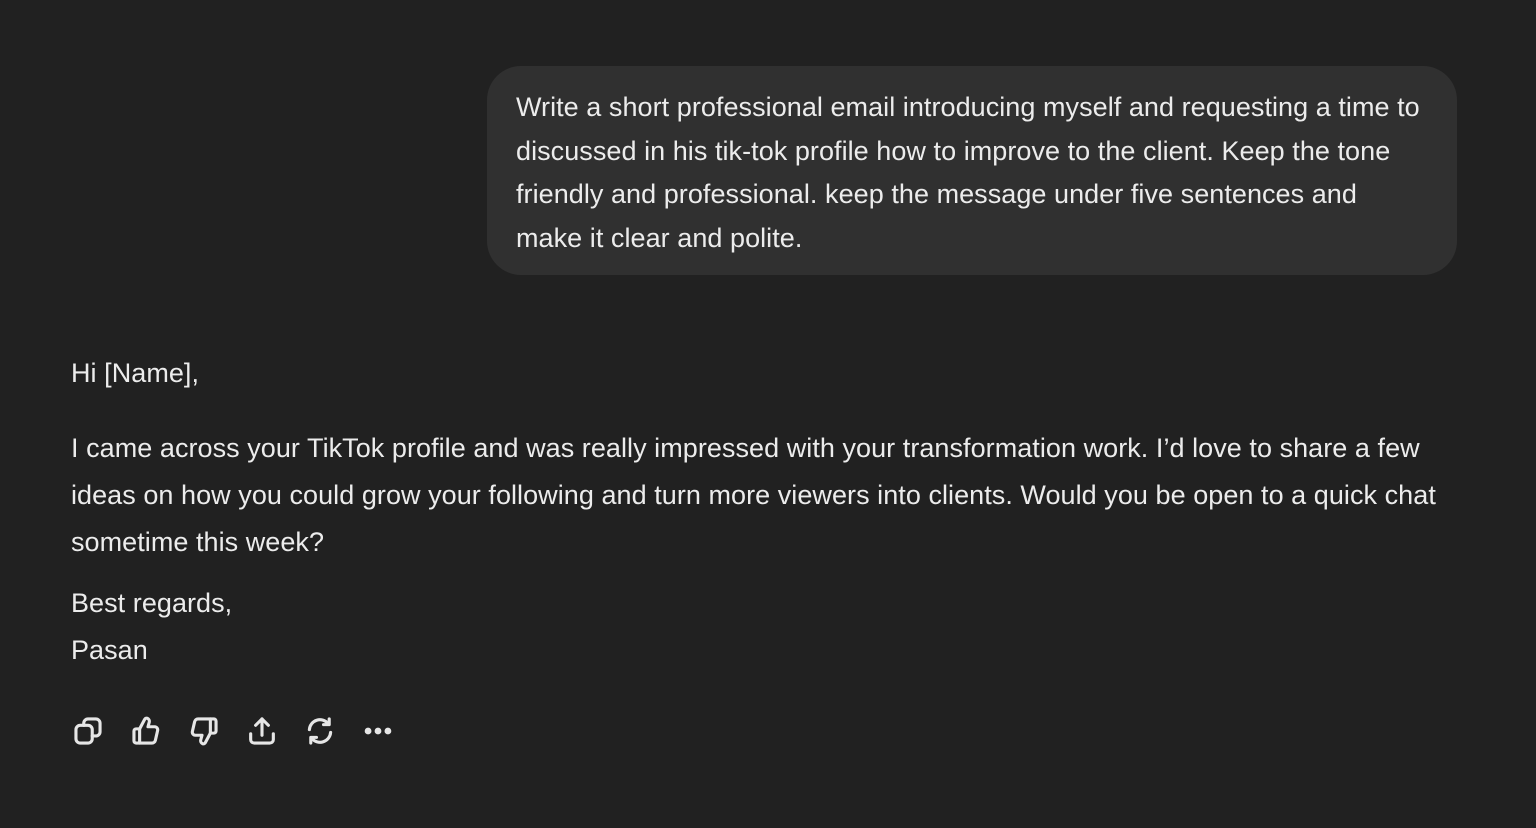  I want to click on email-closing: Best regards,, so click(152, 603).